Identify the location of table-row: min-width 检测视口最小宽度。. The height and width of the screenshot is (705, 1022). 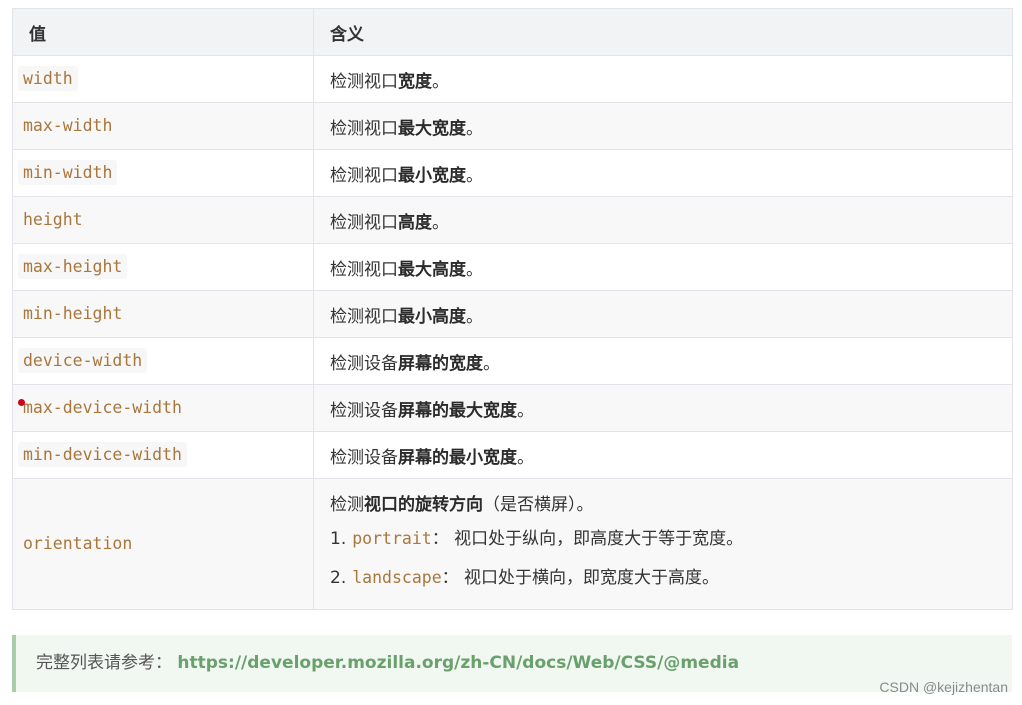
(512, 173).